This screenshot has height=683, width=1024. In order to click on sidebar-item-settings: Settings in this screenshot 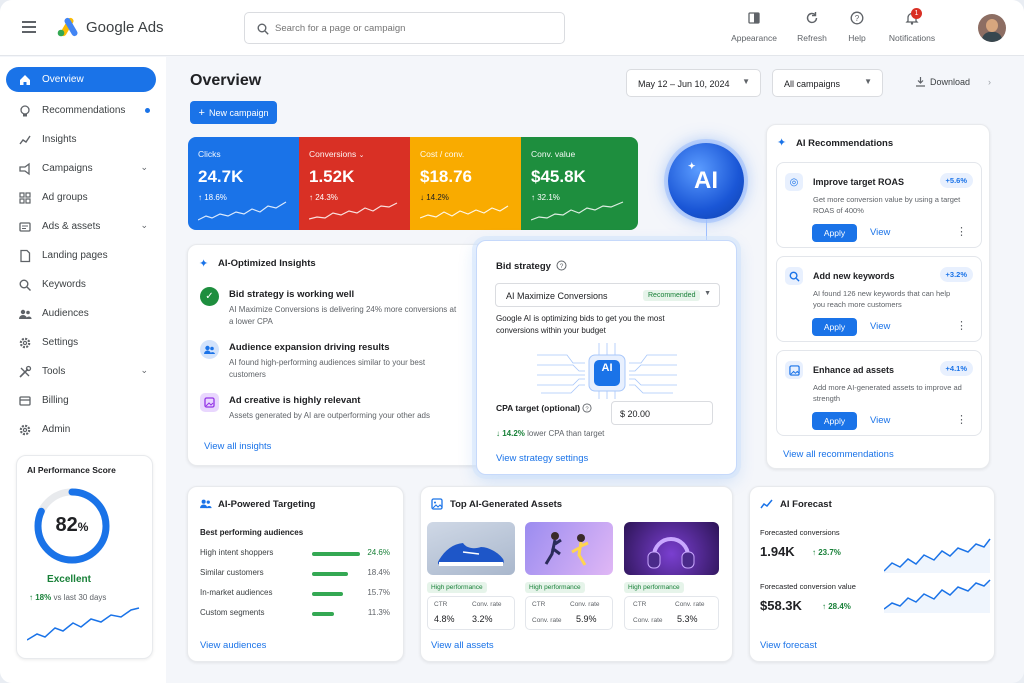, I will do `click(81, 342)`.